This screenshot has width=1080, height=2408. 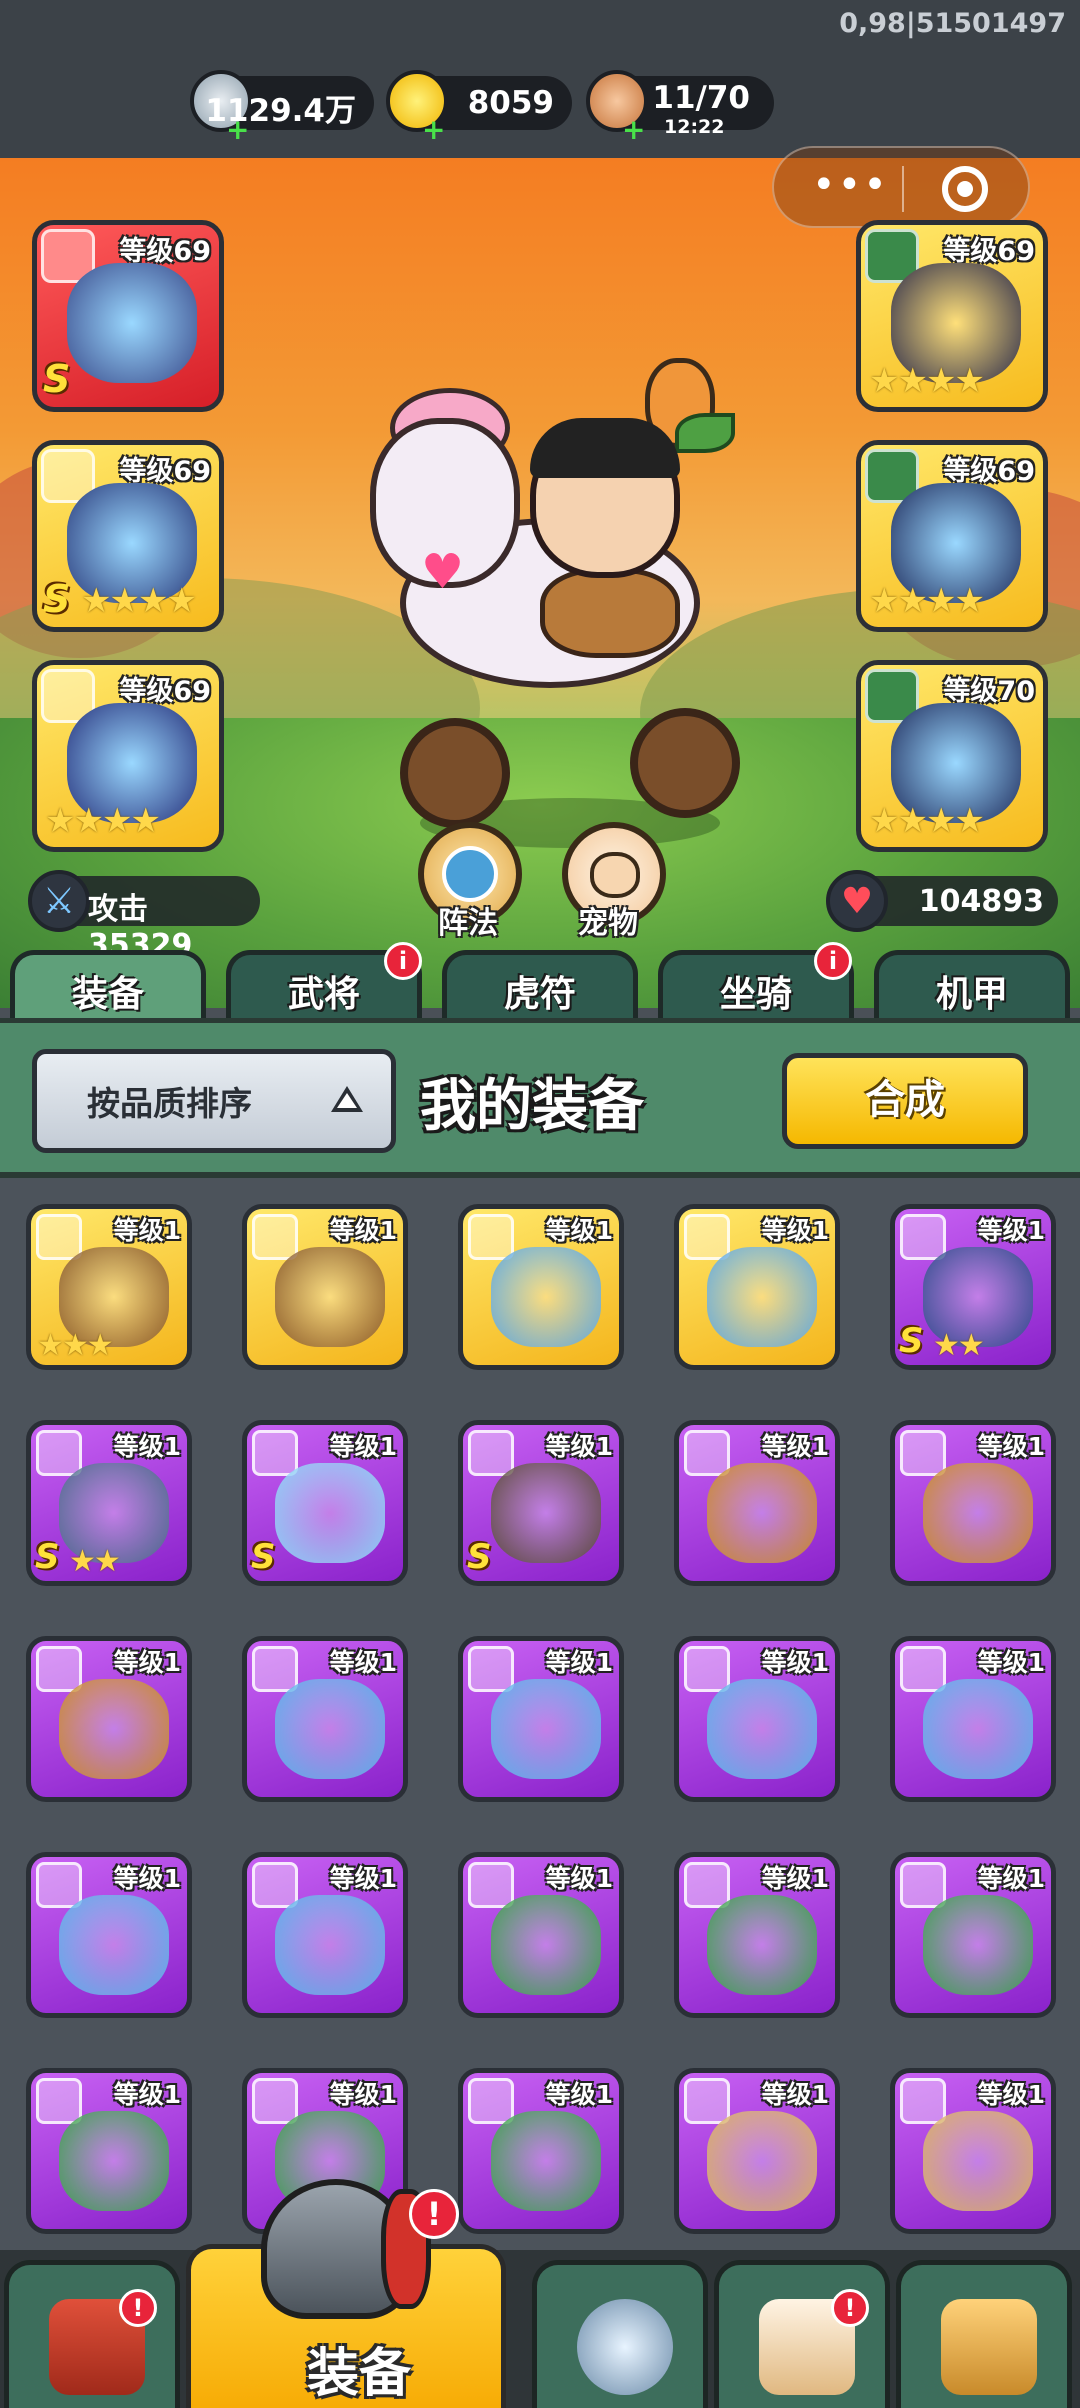 What do you see at coordinates (282, 107) in the screenshot?
I see `silver-resource: + 1129.4万` at bounding box center [282, 107].